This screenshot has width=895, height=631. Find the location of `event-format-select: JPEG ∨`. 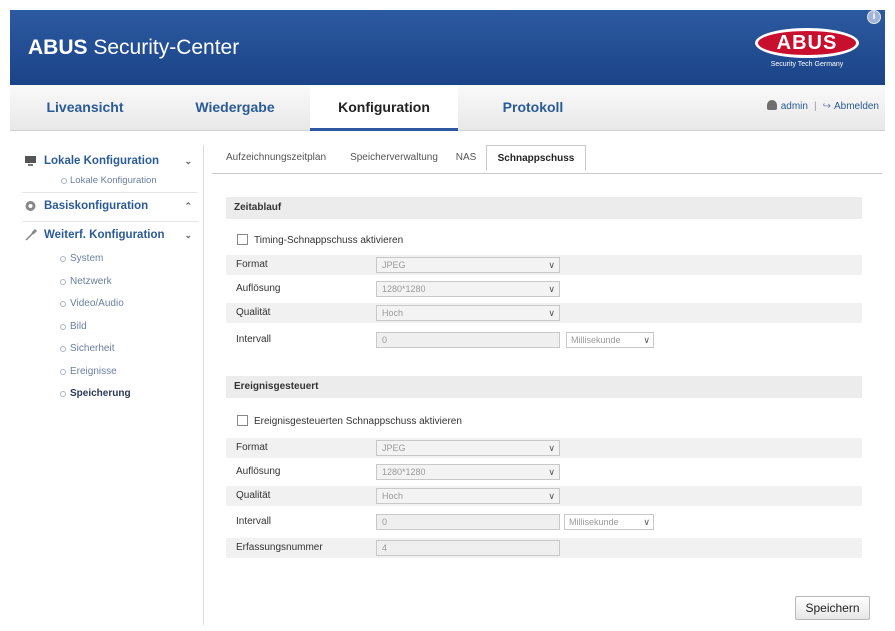

event-format-select: JPEG ∨ is located at coordinates (468, 448).